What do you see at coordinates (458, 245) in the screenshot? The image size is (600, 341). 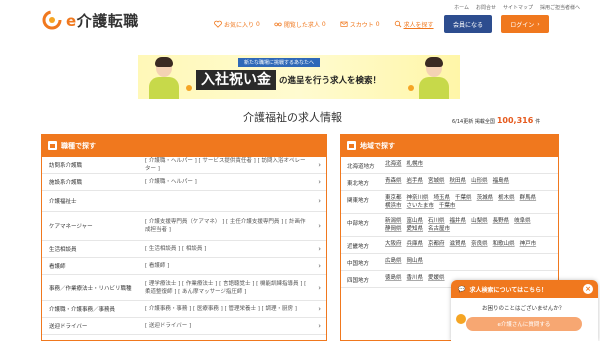 I see `prefecture-link: 滋賀県` at bounding box center [458, 245].